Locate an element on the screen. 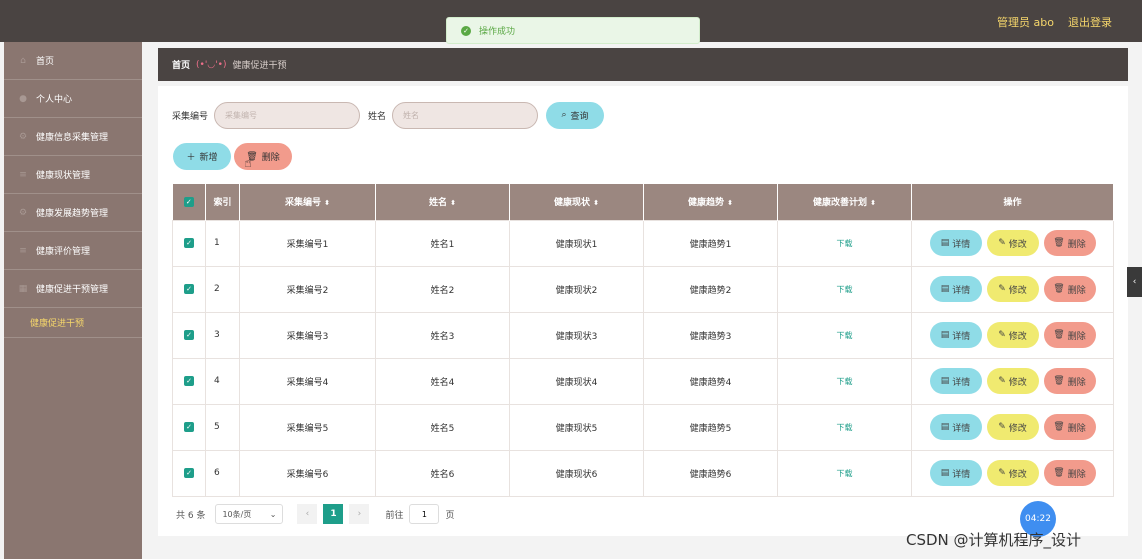 This screenshot has height=559, width=1142. table-row: ✓ 2 采集编号2 姓名2 健康现状2 健康趋势2 下载 ▤ 详情 ✎ 修改 🗑 删除 is located at coordinates (643, 289).